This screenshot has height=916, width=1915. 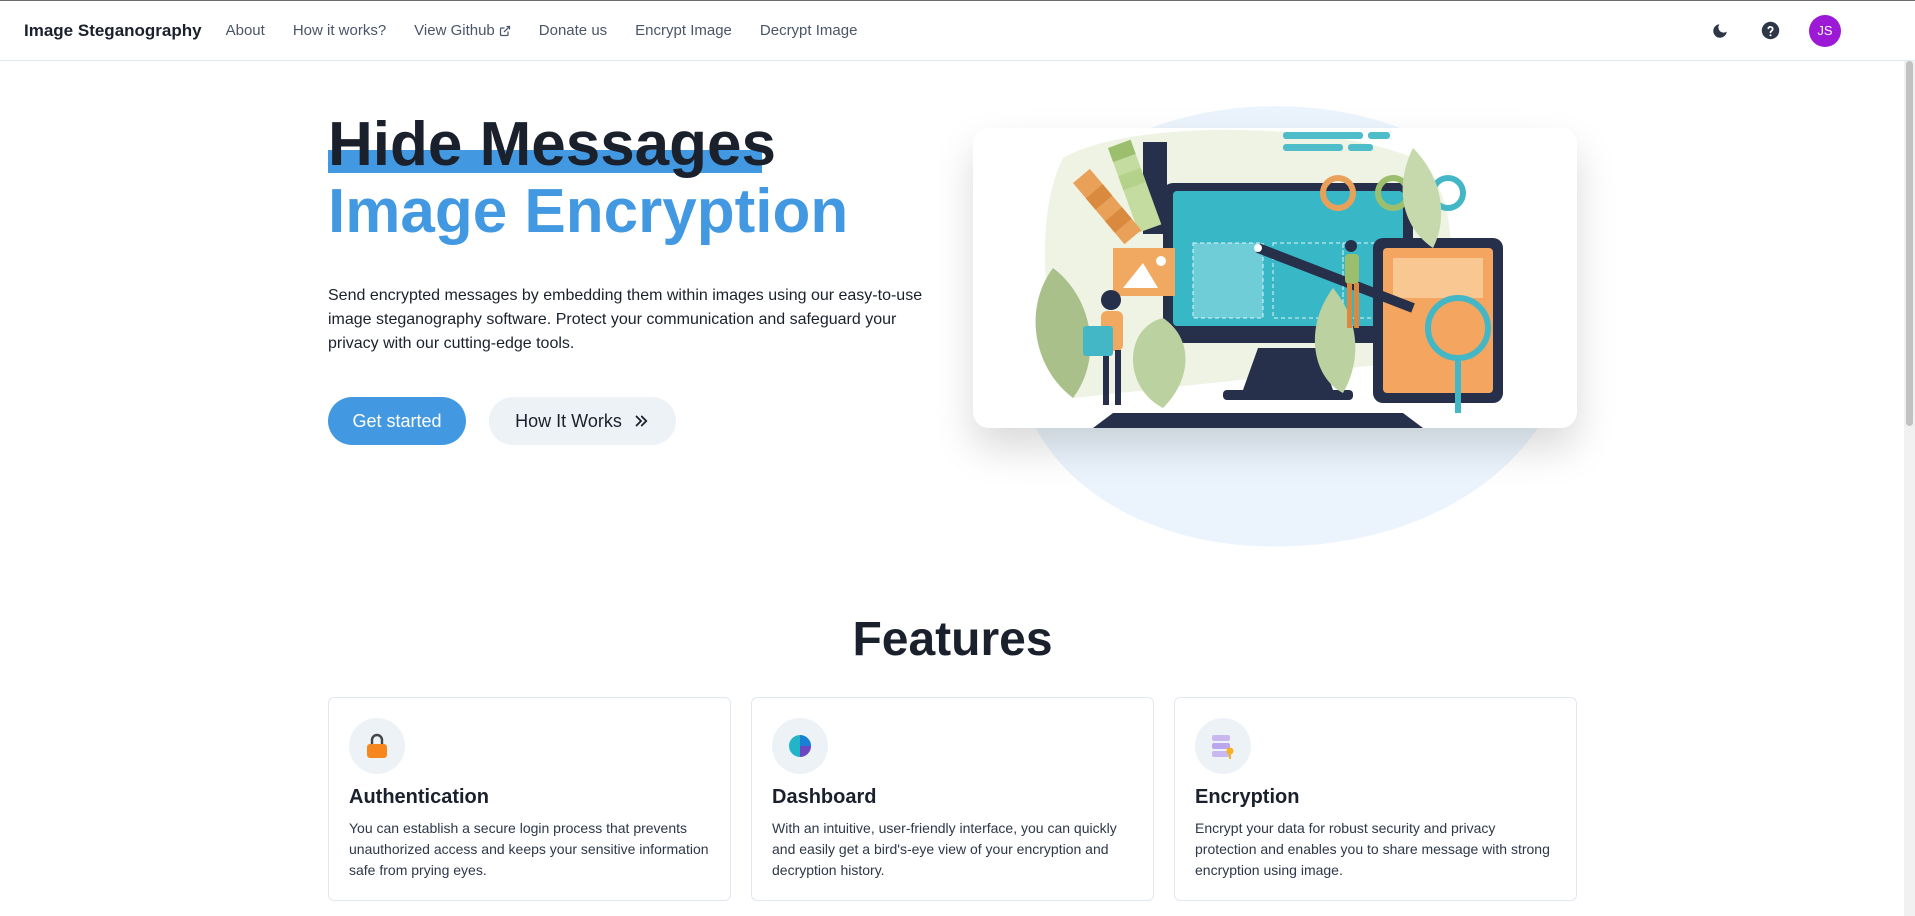 I want to click on brand-logo-text: Image Steganography, so click(x=113, y=31).